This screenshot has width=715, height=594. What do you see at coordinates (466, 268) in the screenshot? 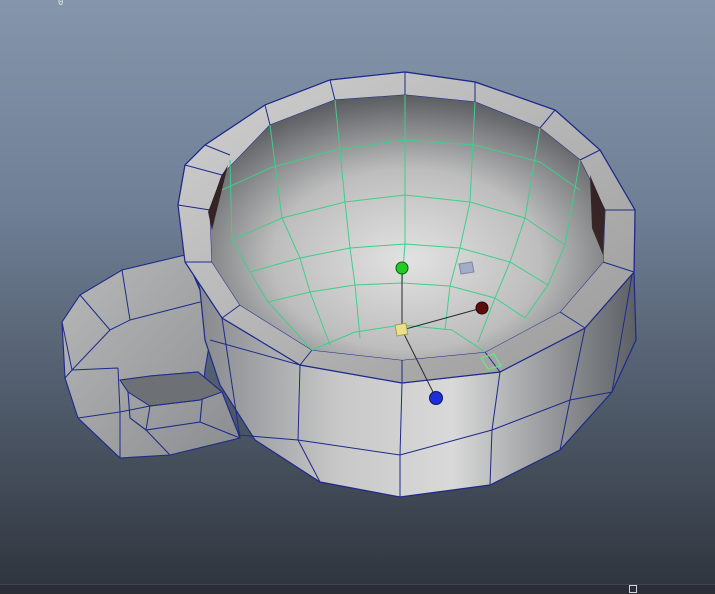
I see `plane-xy-handle` at bounding box center [466, 268].